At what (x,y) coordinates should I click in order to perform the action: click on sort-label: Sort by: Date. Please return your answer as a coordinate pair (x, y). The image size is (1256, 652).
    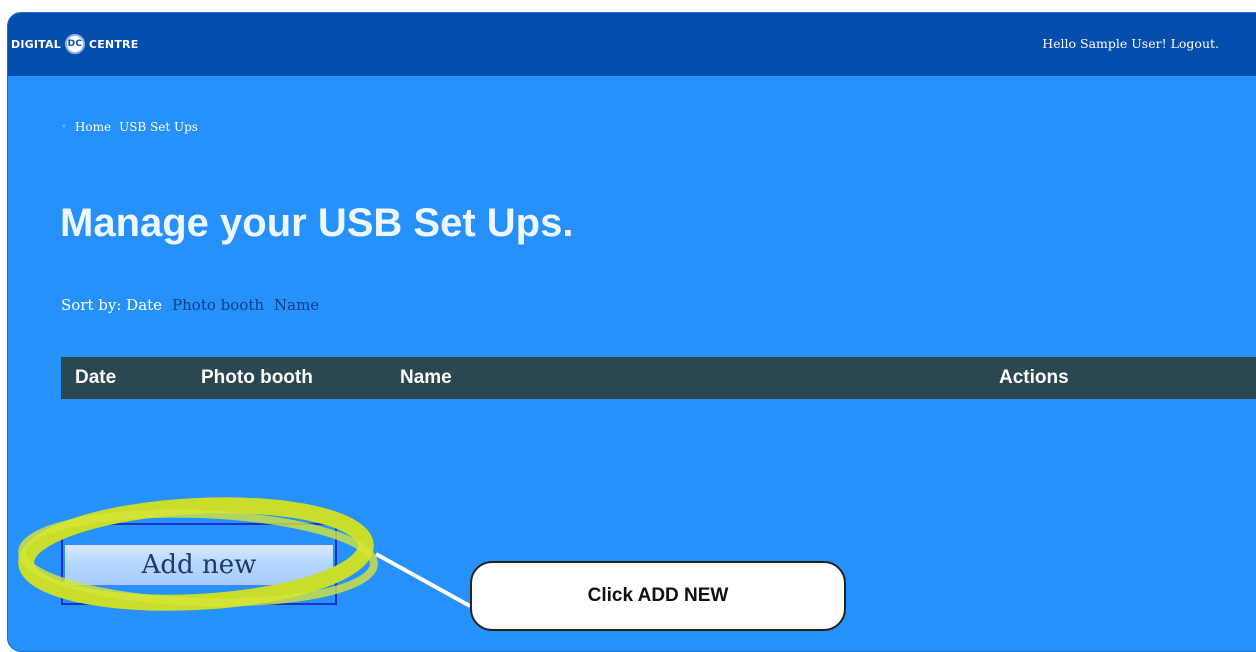
    Looking at the image, I should click on (112, 305).